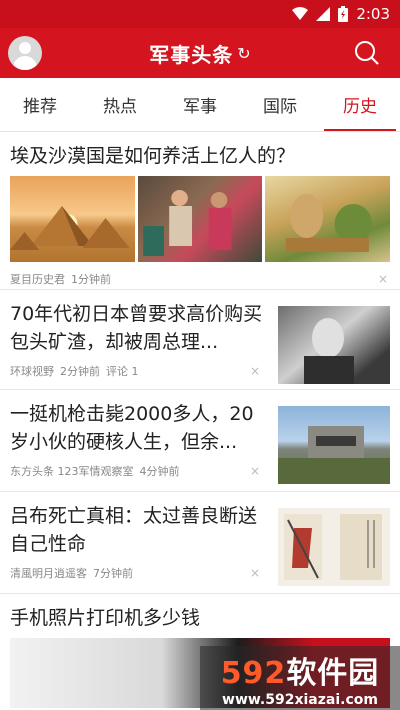  Describe the element at coordinates (80, 371) in the screenshot. I see `news-time: 2分钟前` at that location.